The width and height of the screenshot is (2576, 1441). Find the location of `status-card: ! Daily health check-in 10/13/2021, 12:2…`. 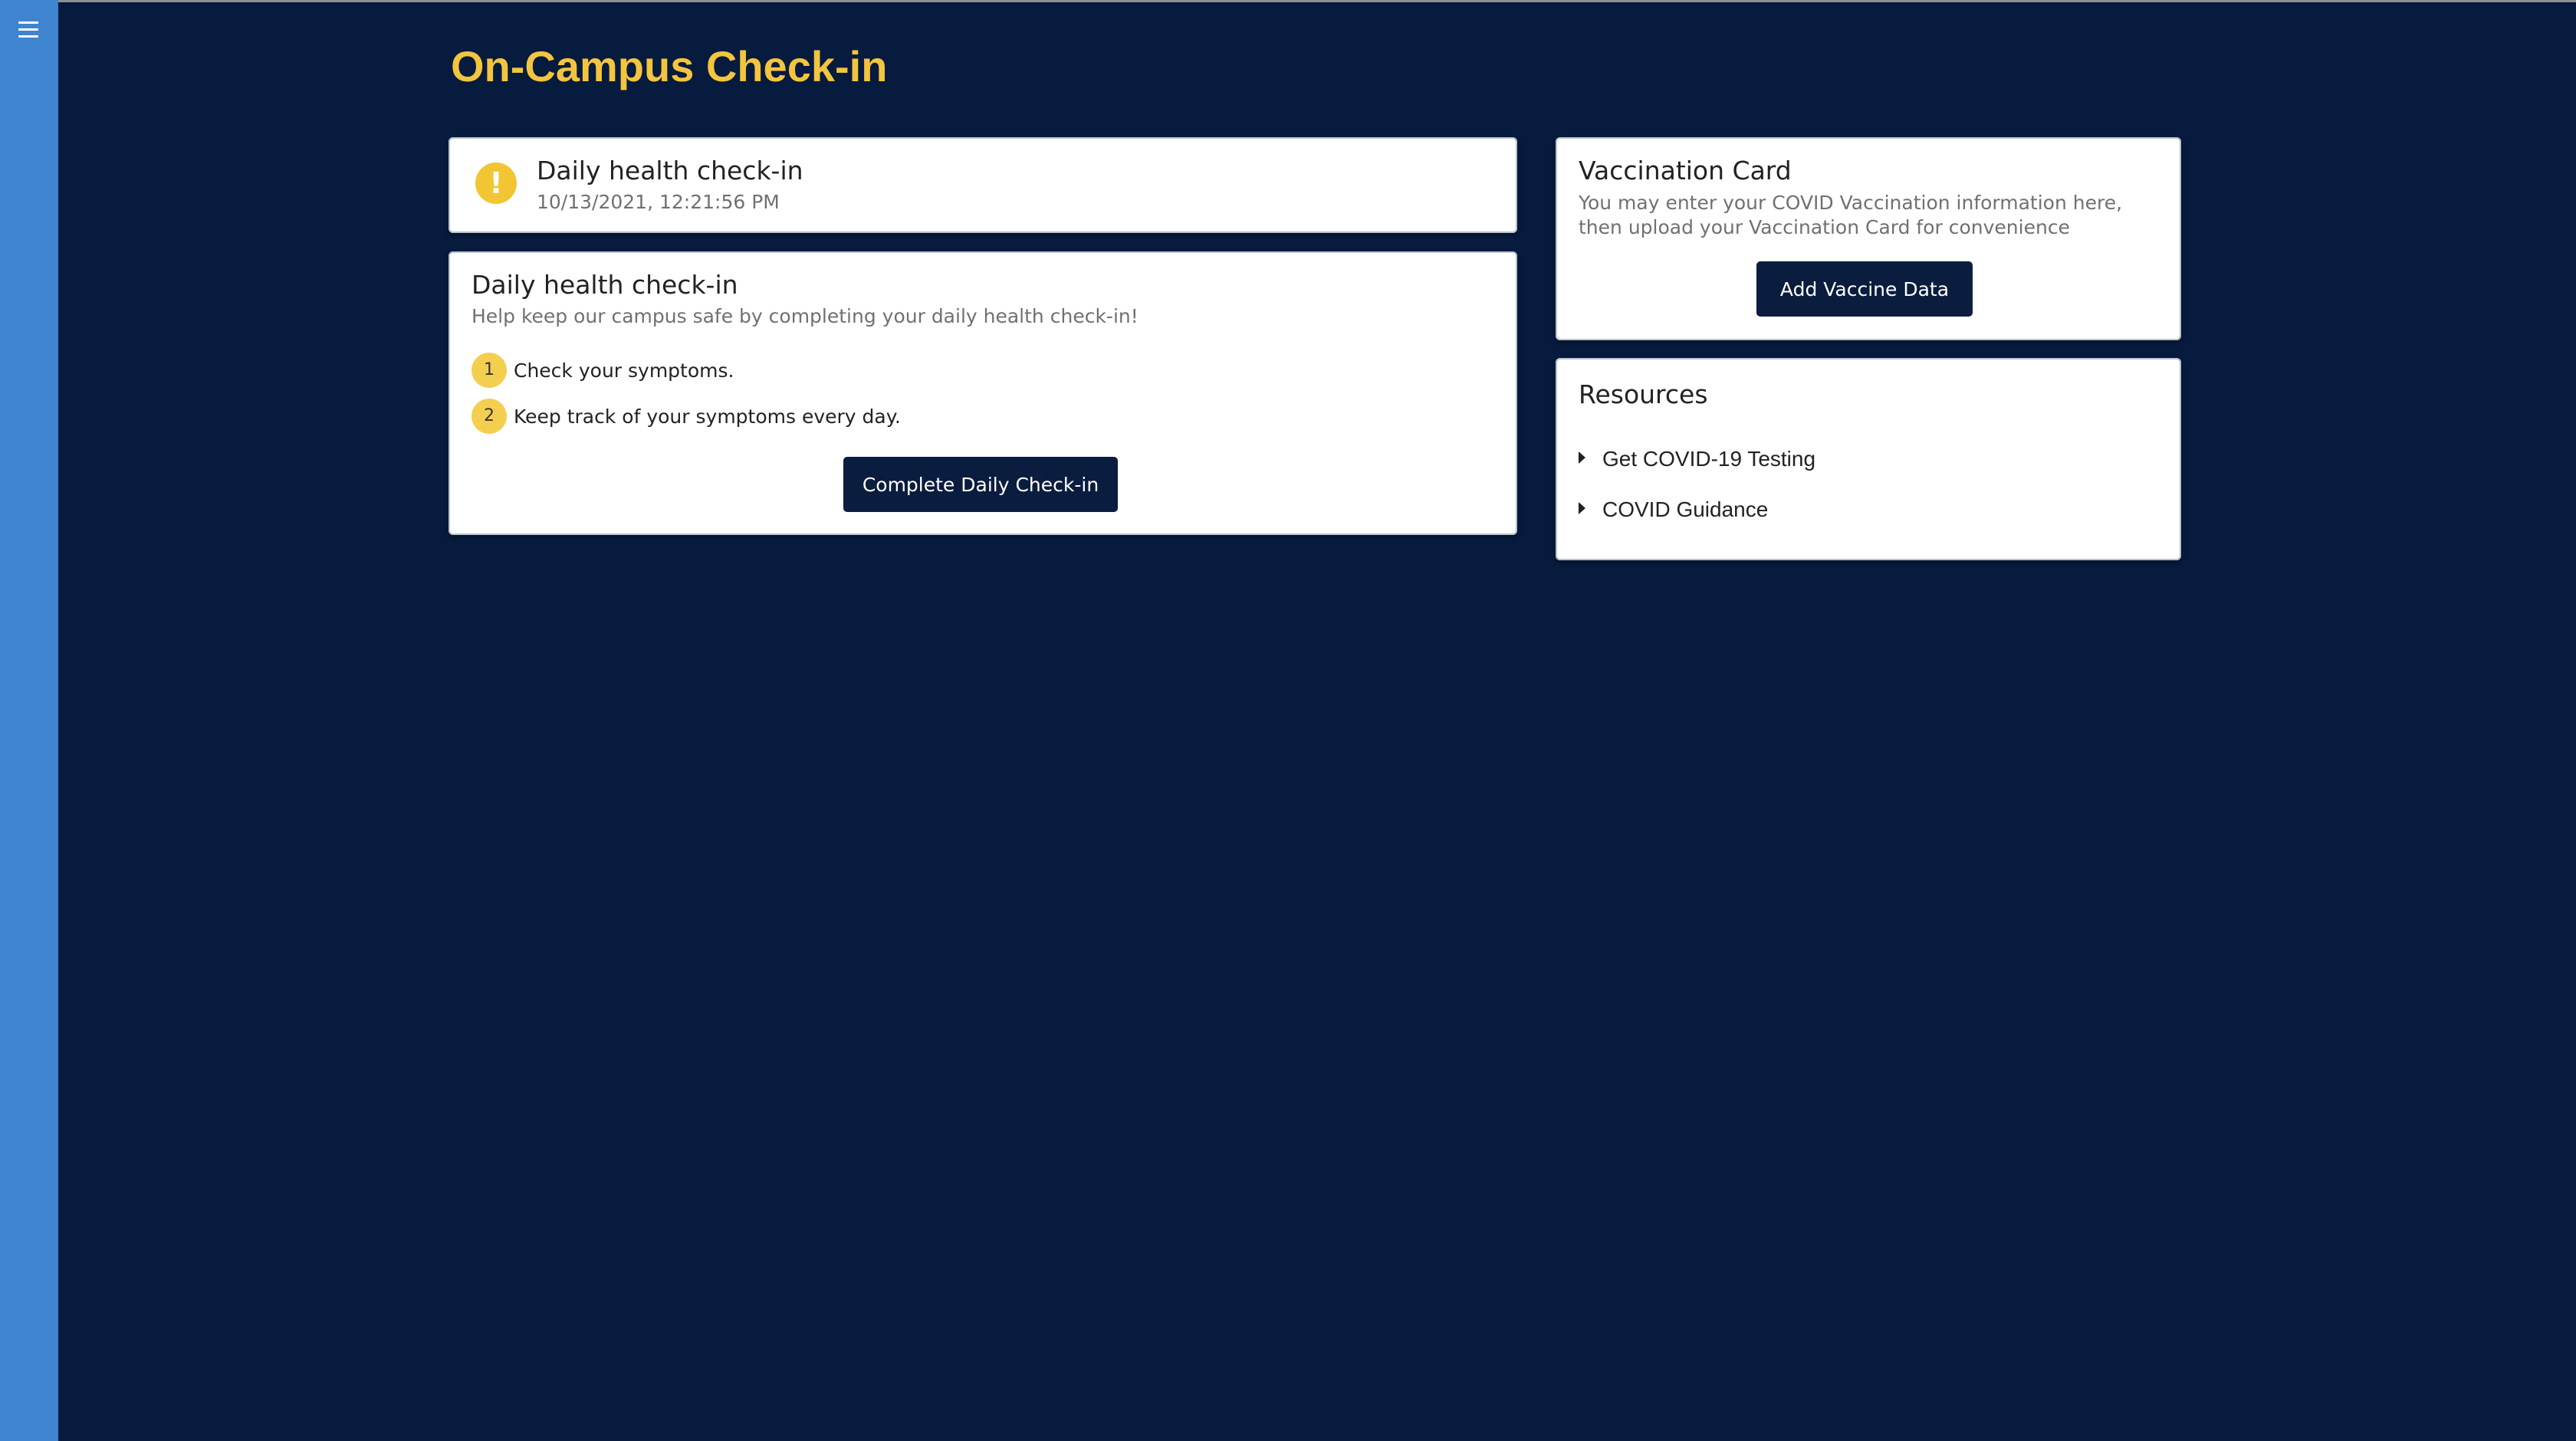

status-card: ! Daily health check-in 10/13/2021, 12:2… is located at coordinates (983, 185).